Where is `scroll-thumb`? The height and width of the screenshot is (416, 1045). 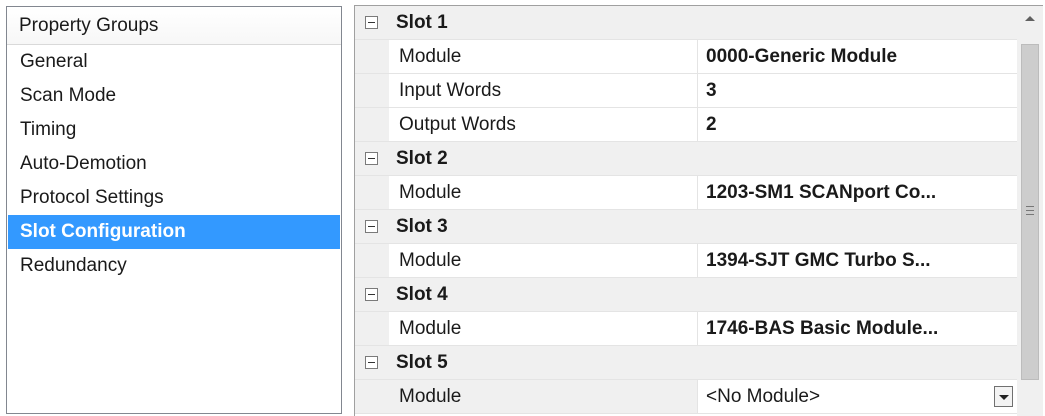
scroll-thumb is located at coordinates (1030, 212).